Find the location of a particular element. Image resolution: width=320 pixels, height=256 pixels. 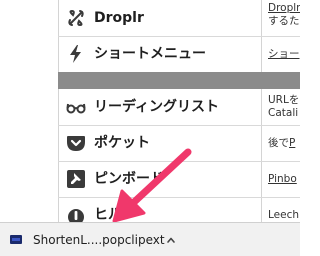

row-desc-text: URLを is located at coordinates (284, 100).